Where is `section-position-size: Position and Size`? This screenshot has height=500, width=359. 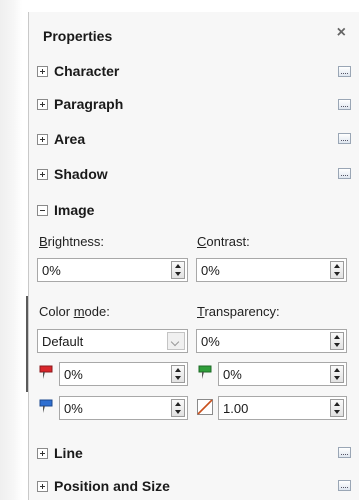
section-position-size: Position and Size is located at coordinates (103, 486).